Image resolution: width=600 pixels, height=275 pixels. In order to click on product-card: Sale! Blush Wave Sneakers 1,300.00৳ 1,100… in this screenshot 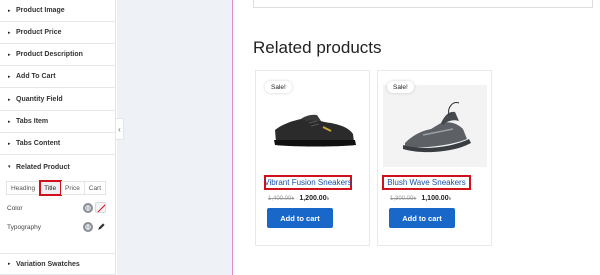, I will do `click(434, 158)`.